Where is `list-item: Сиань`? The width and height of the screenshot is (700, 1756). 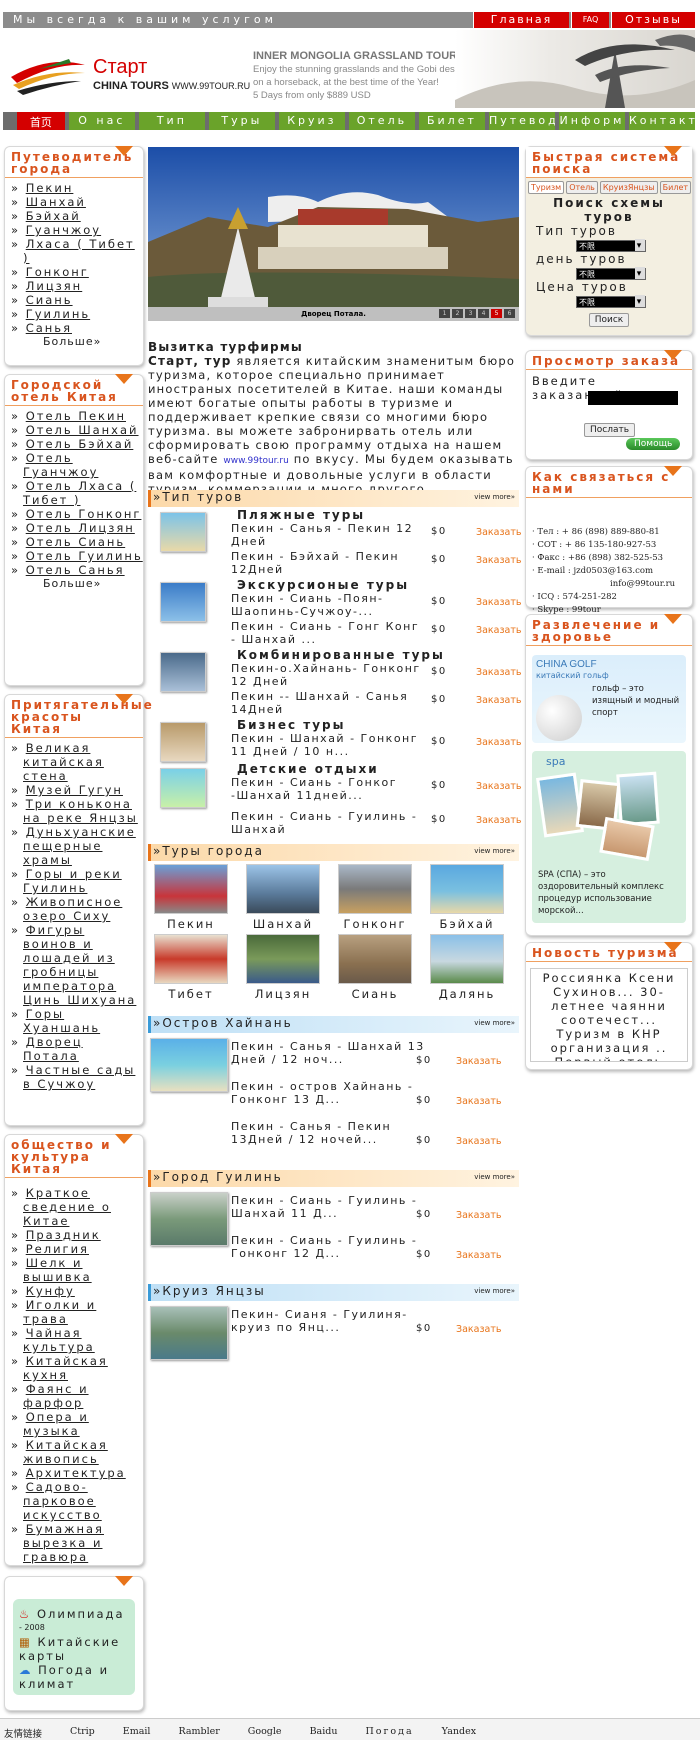
list-item: Сиань is located at coordinates (83, 300).